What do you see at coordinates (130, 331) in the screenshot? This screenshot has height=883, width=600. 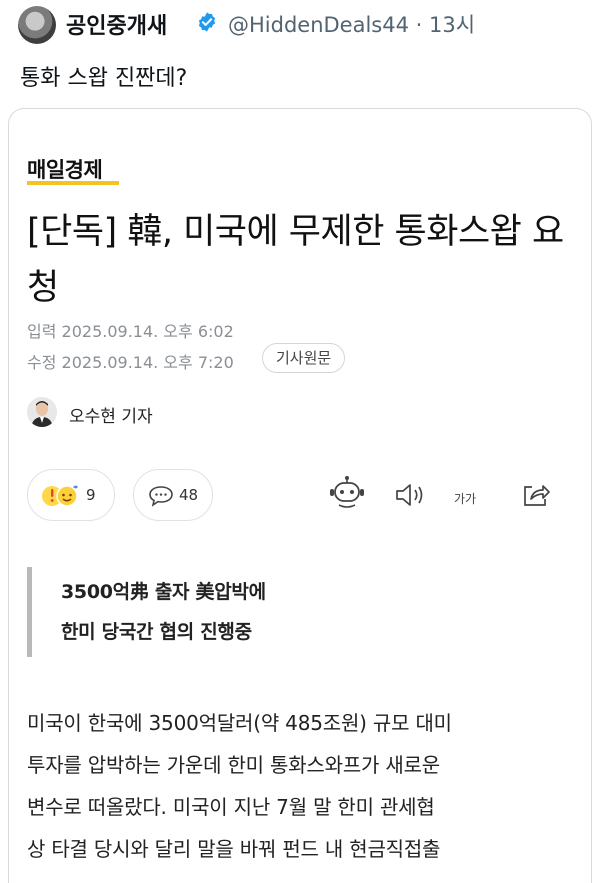 I see `published-time: 입력 2025.09.14. 오후 6:02` at bounding box center [130, 331].